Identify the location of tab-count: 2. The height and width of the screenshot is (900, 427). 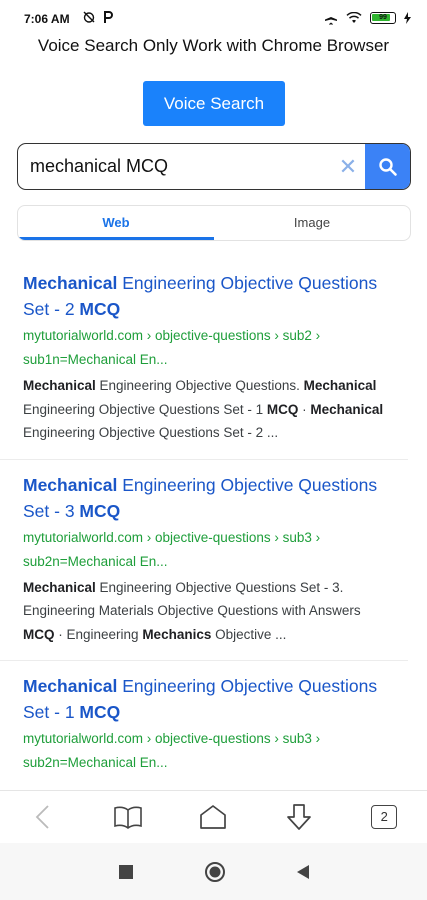
(384, 816).